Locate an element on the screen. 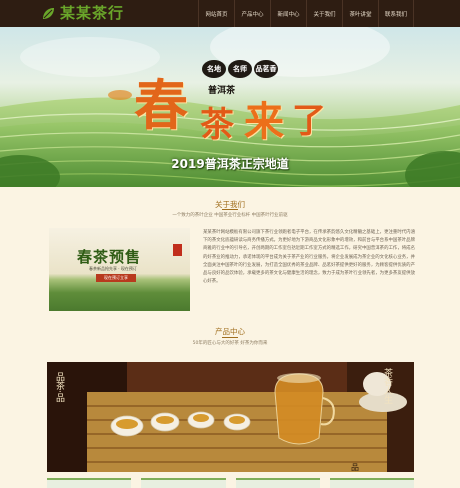  header: 某某茶行 网站首页 产品中心 新闻中心 关于我们 茶叶讲堂 联系我们 is located at coordinates (230, 13).